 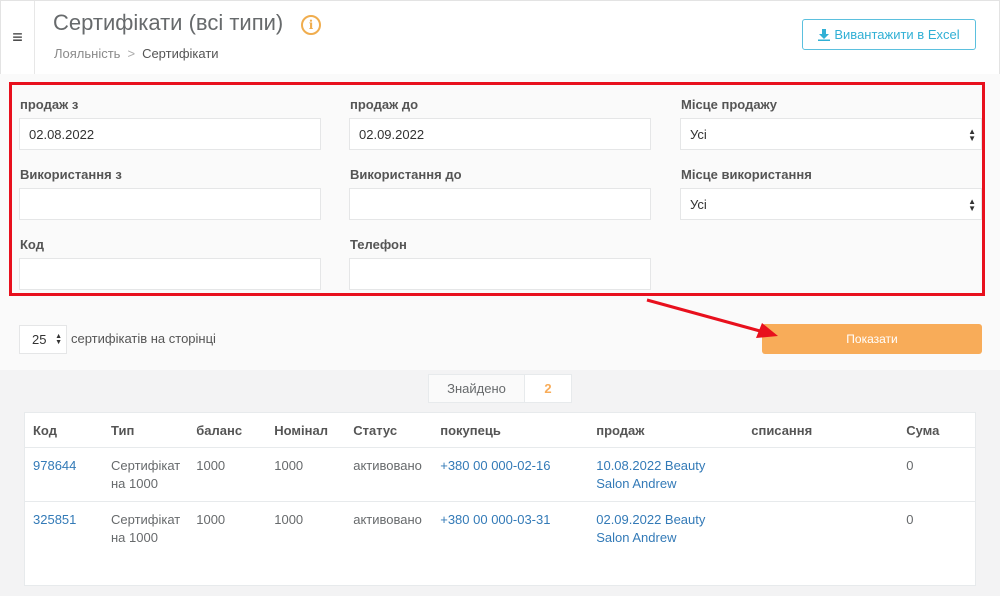 What do you see at coordinates (500, 204) in the screenshot?
I see `use-to-input` at bounding box center [500, 204].